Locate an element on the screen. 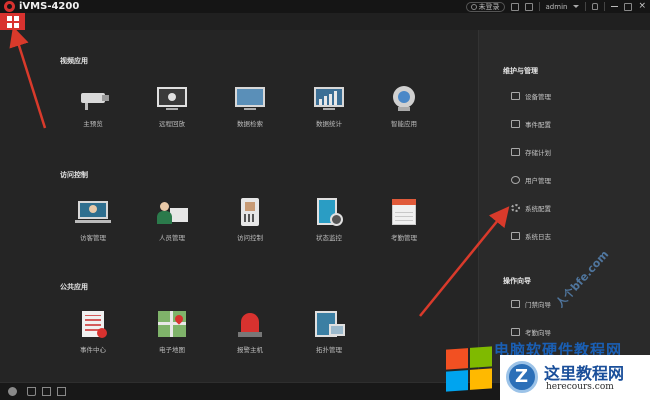 Image resolution: width=650 pixels, height=400 pixels. app-label: 考勤管理 is located at coordinates (404, 238).